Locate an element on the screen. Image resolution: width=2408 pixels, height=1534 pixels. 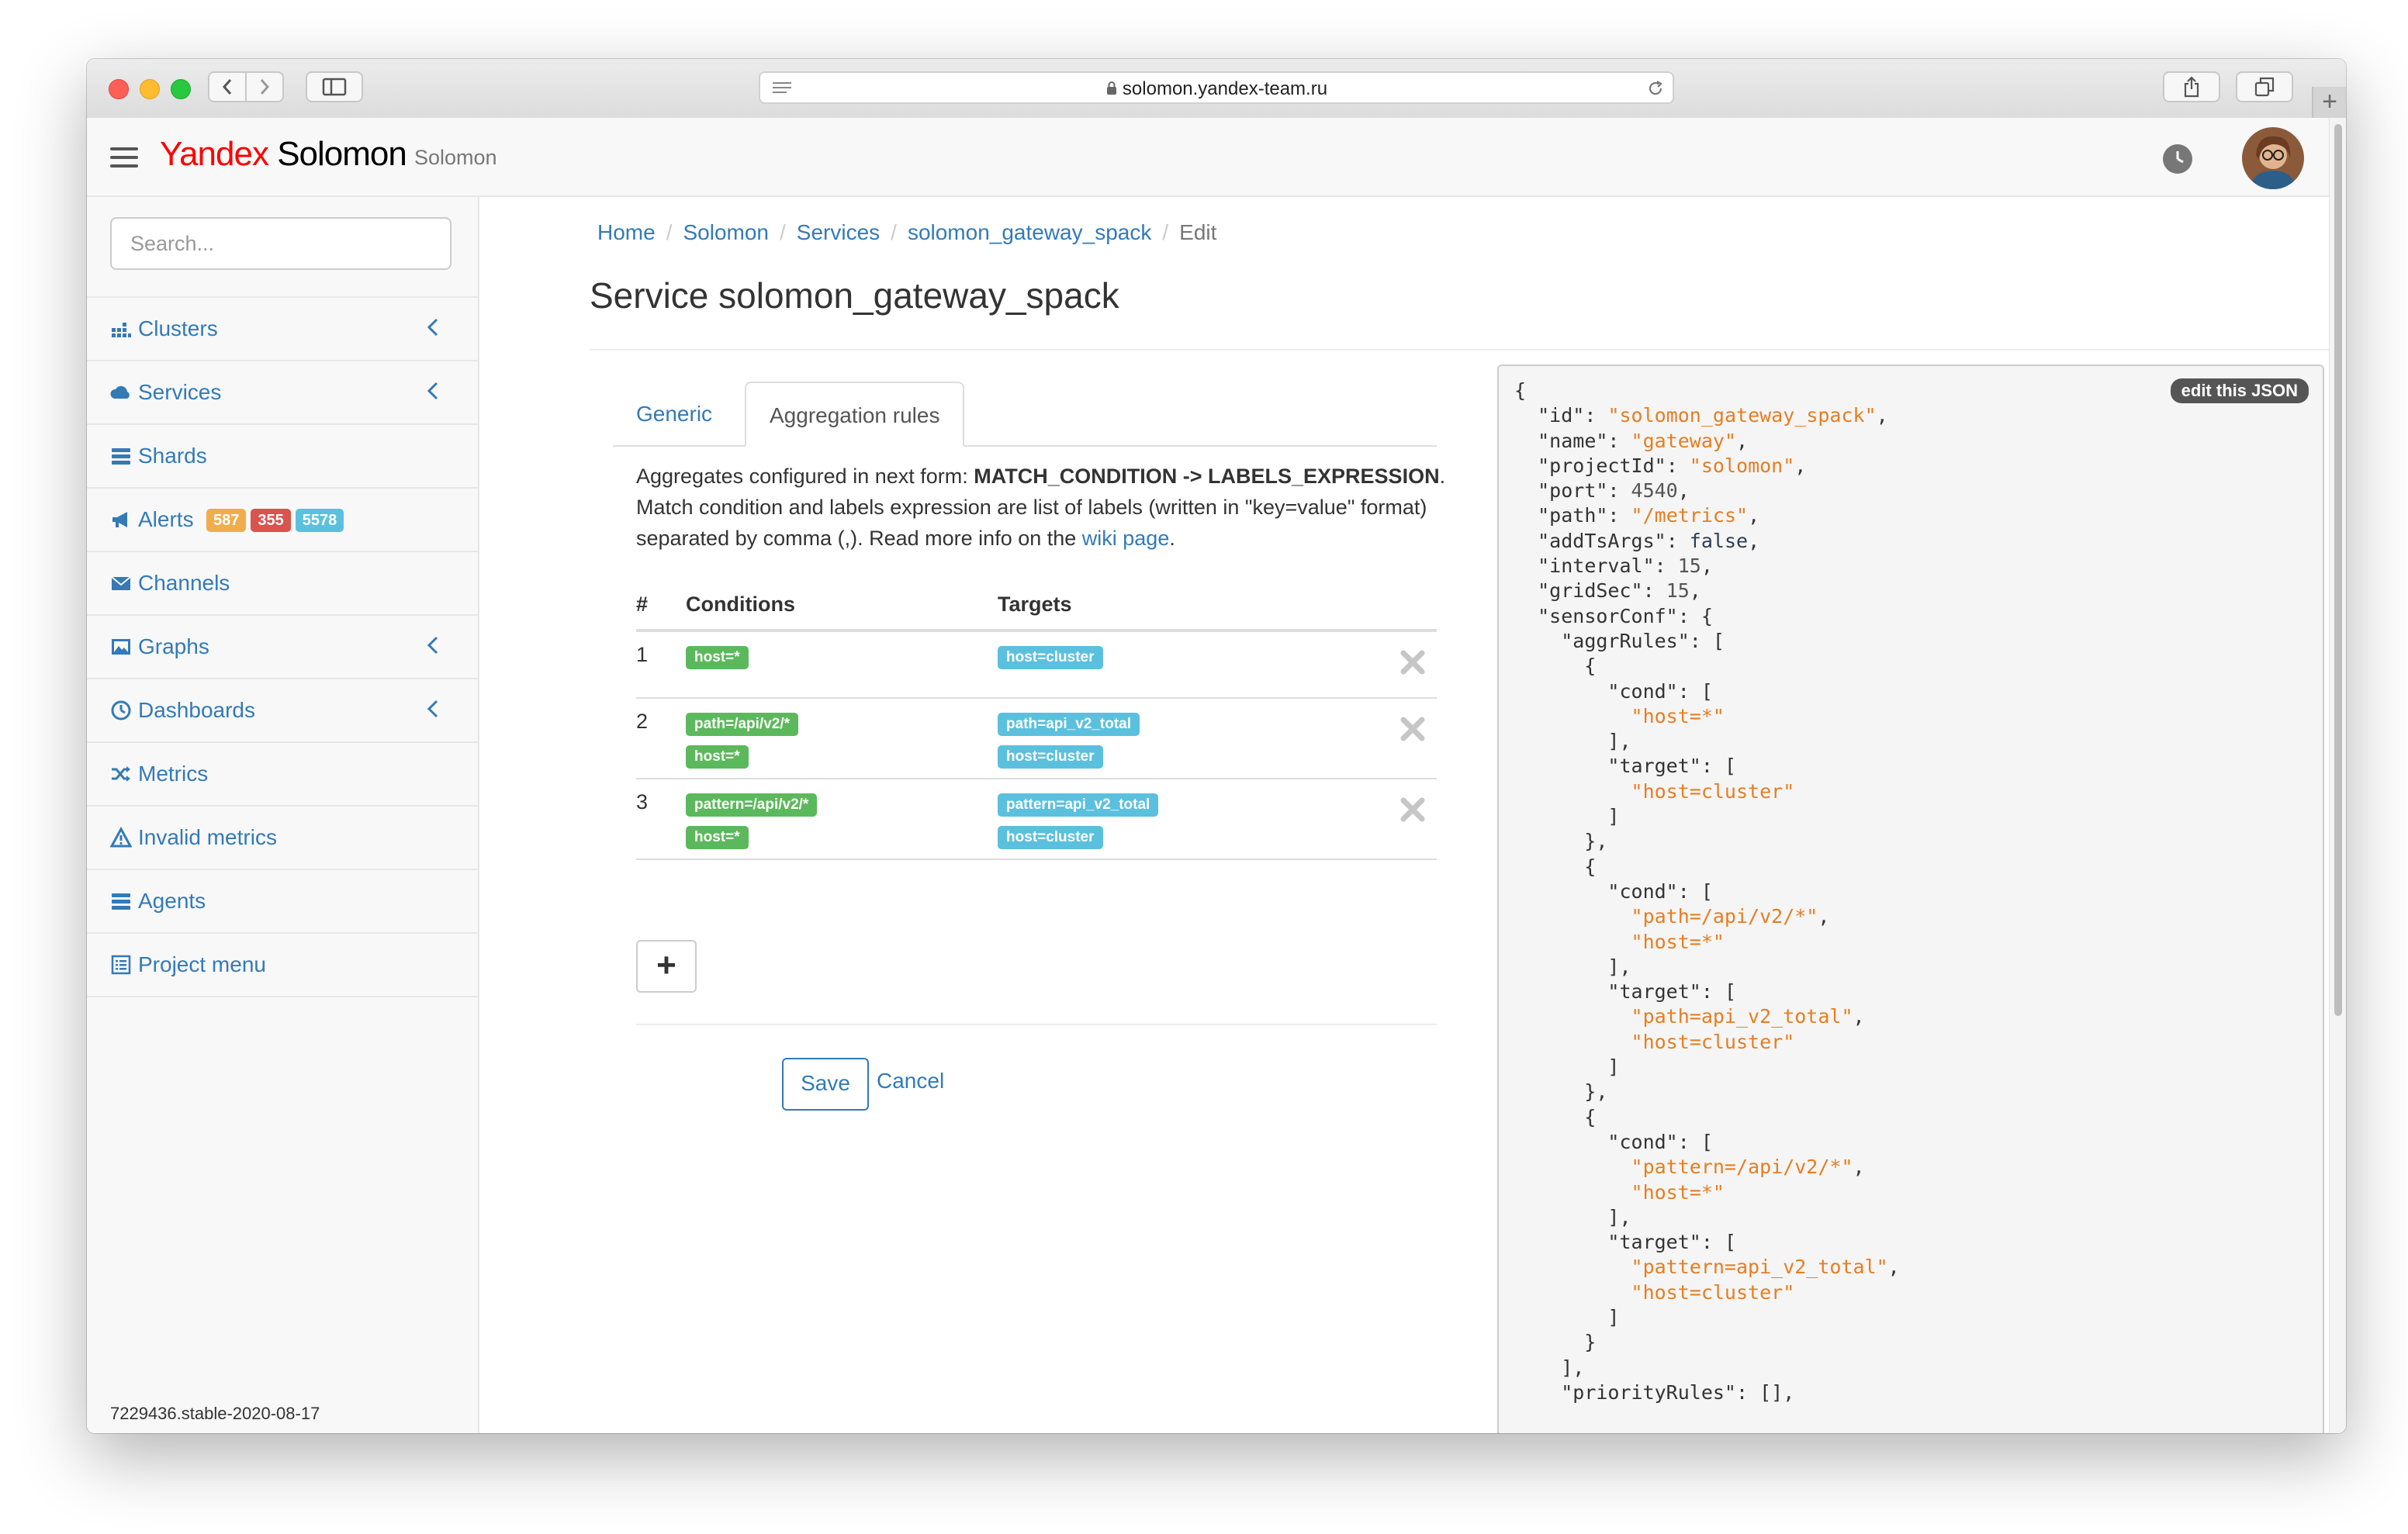
picture-icon is located at coordinates (121, 647).